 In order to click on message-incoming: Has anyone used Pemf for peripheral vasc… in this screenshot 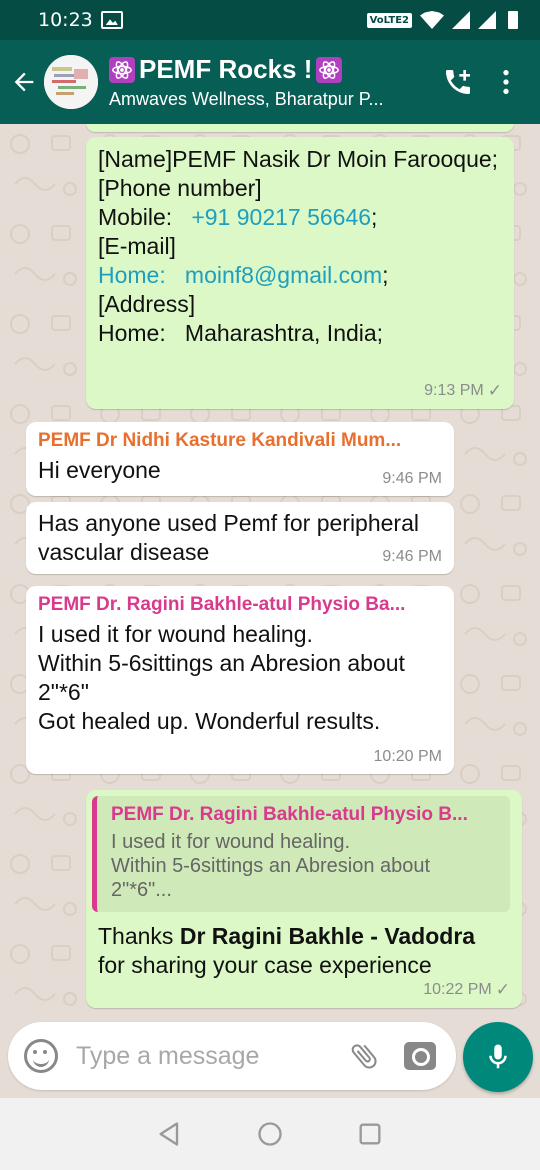, I will do `click(240, 538)`.